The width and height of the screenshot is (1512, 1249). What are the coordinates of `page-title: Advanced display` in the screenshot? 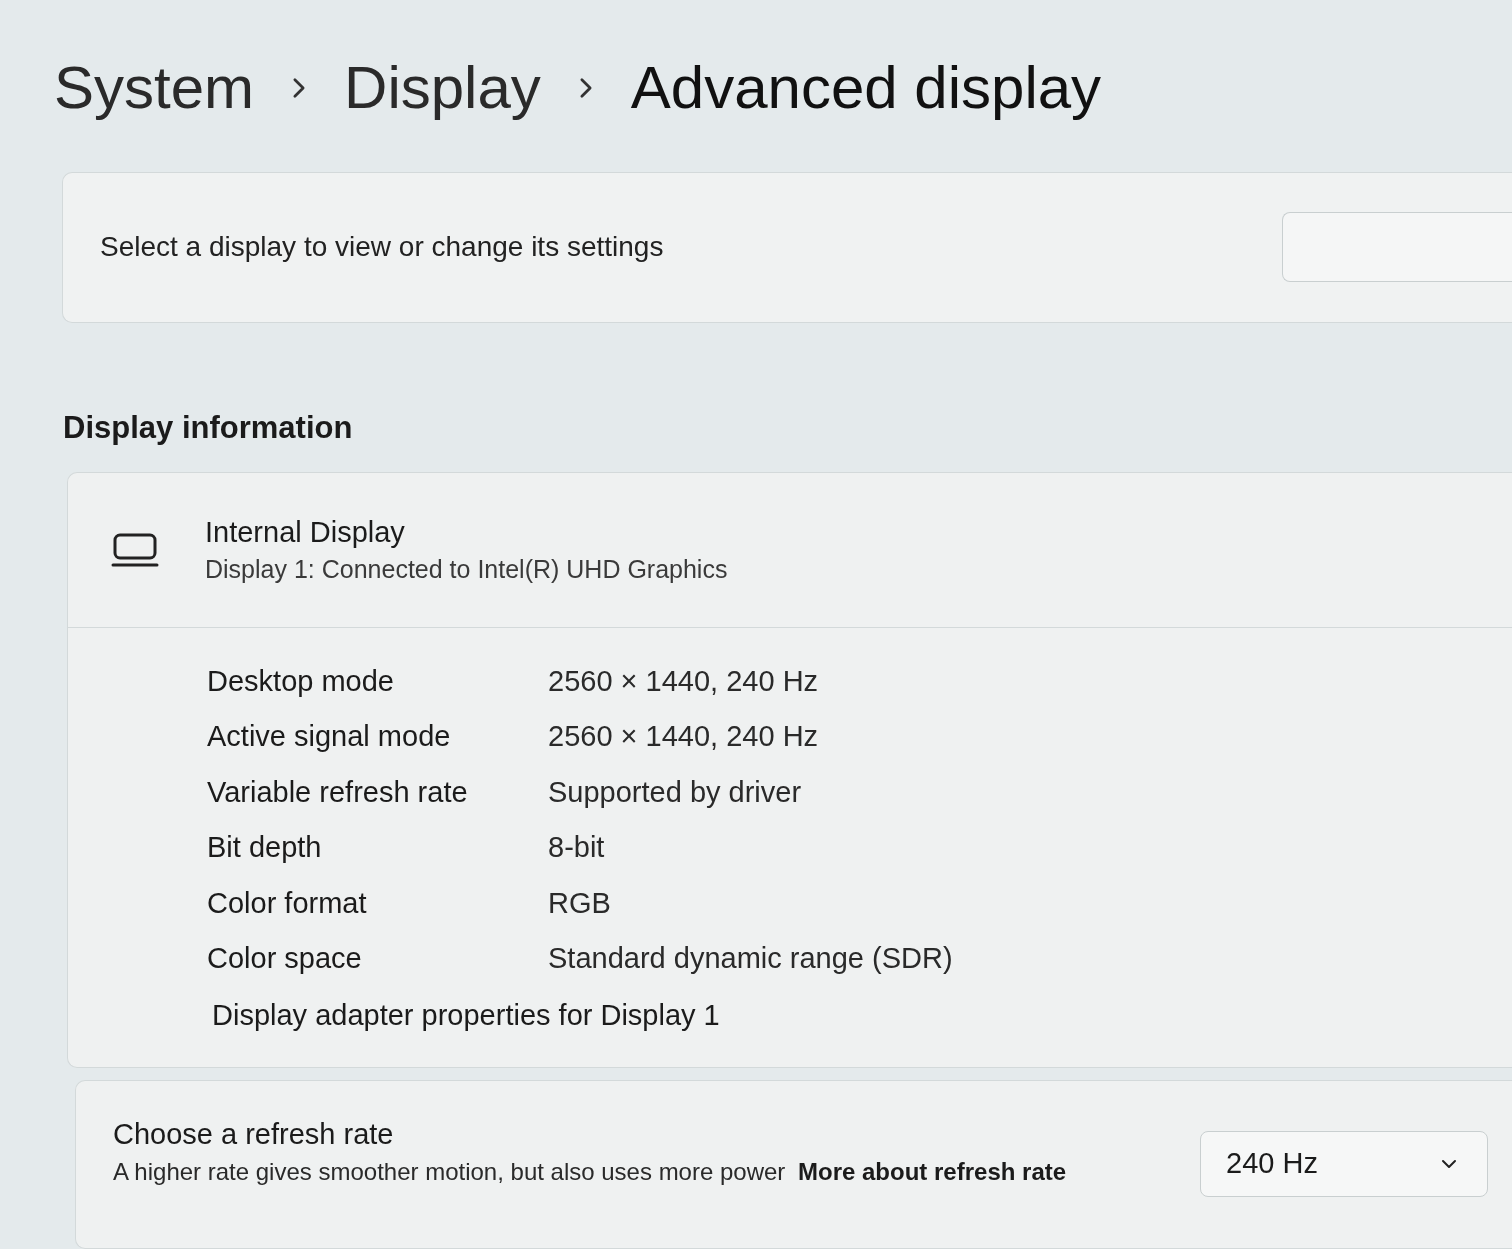 It's located at (866, 88).